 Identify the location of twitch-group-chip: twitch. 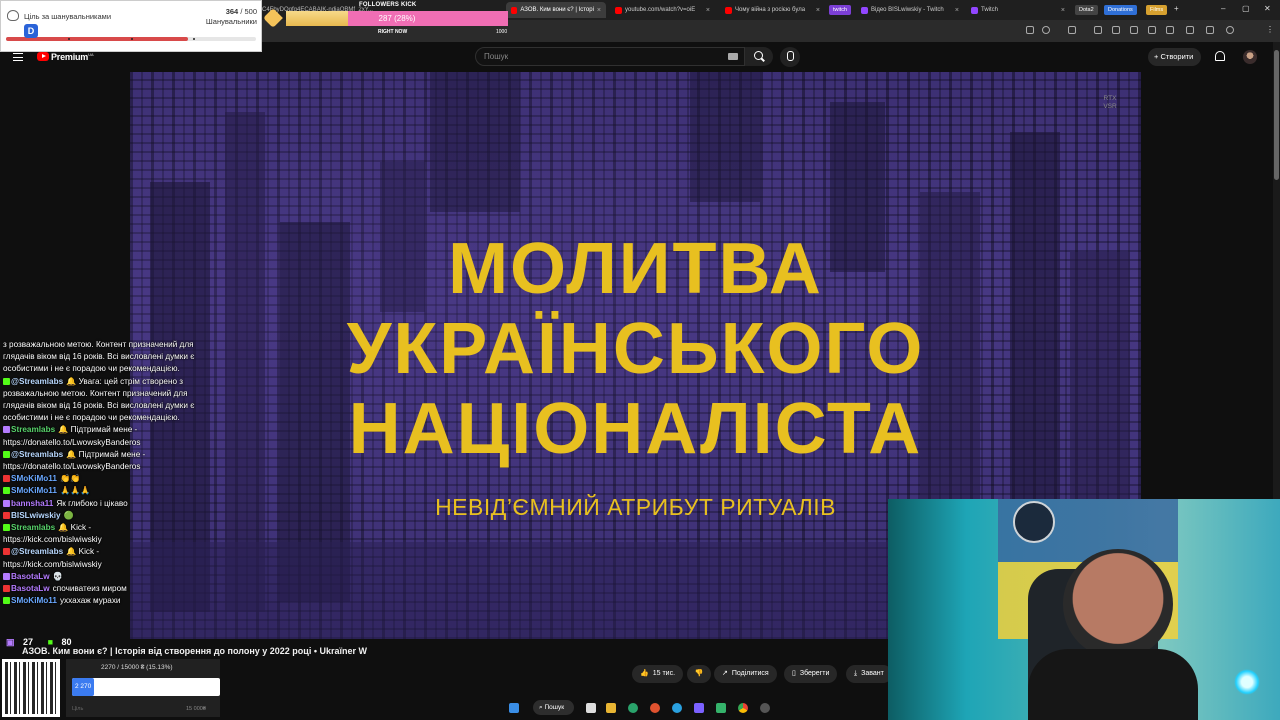
(840, 10).